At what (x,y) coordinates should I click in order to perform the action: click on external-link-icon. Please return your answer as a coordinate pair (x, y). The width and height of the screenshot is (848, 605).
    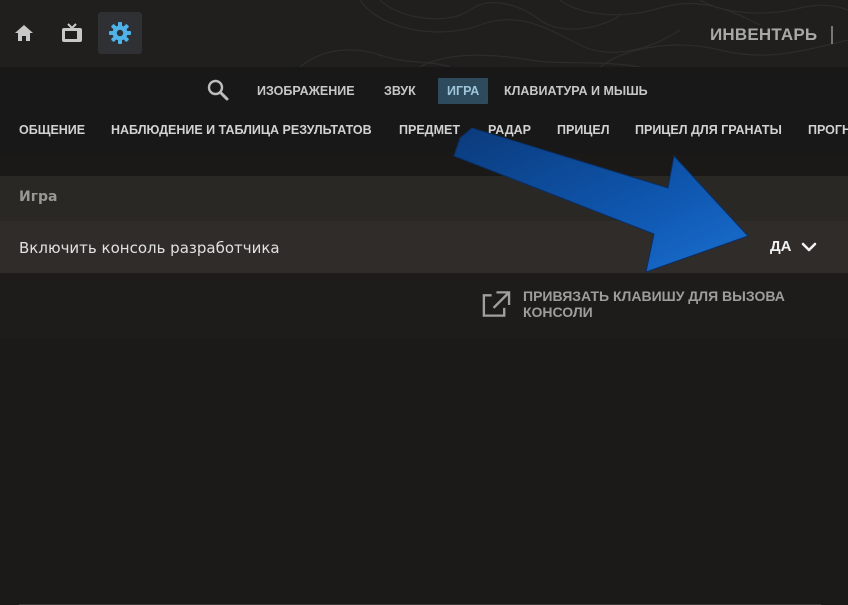
    Looking at the image, I should click on (496, 304).